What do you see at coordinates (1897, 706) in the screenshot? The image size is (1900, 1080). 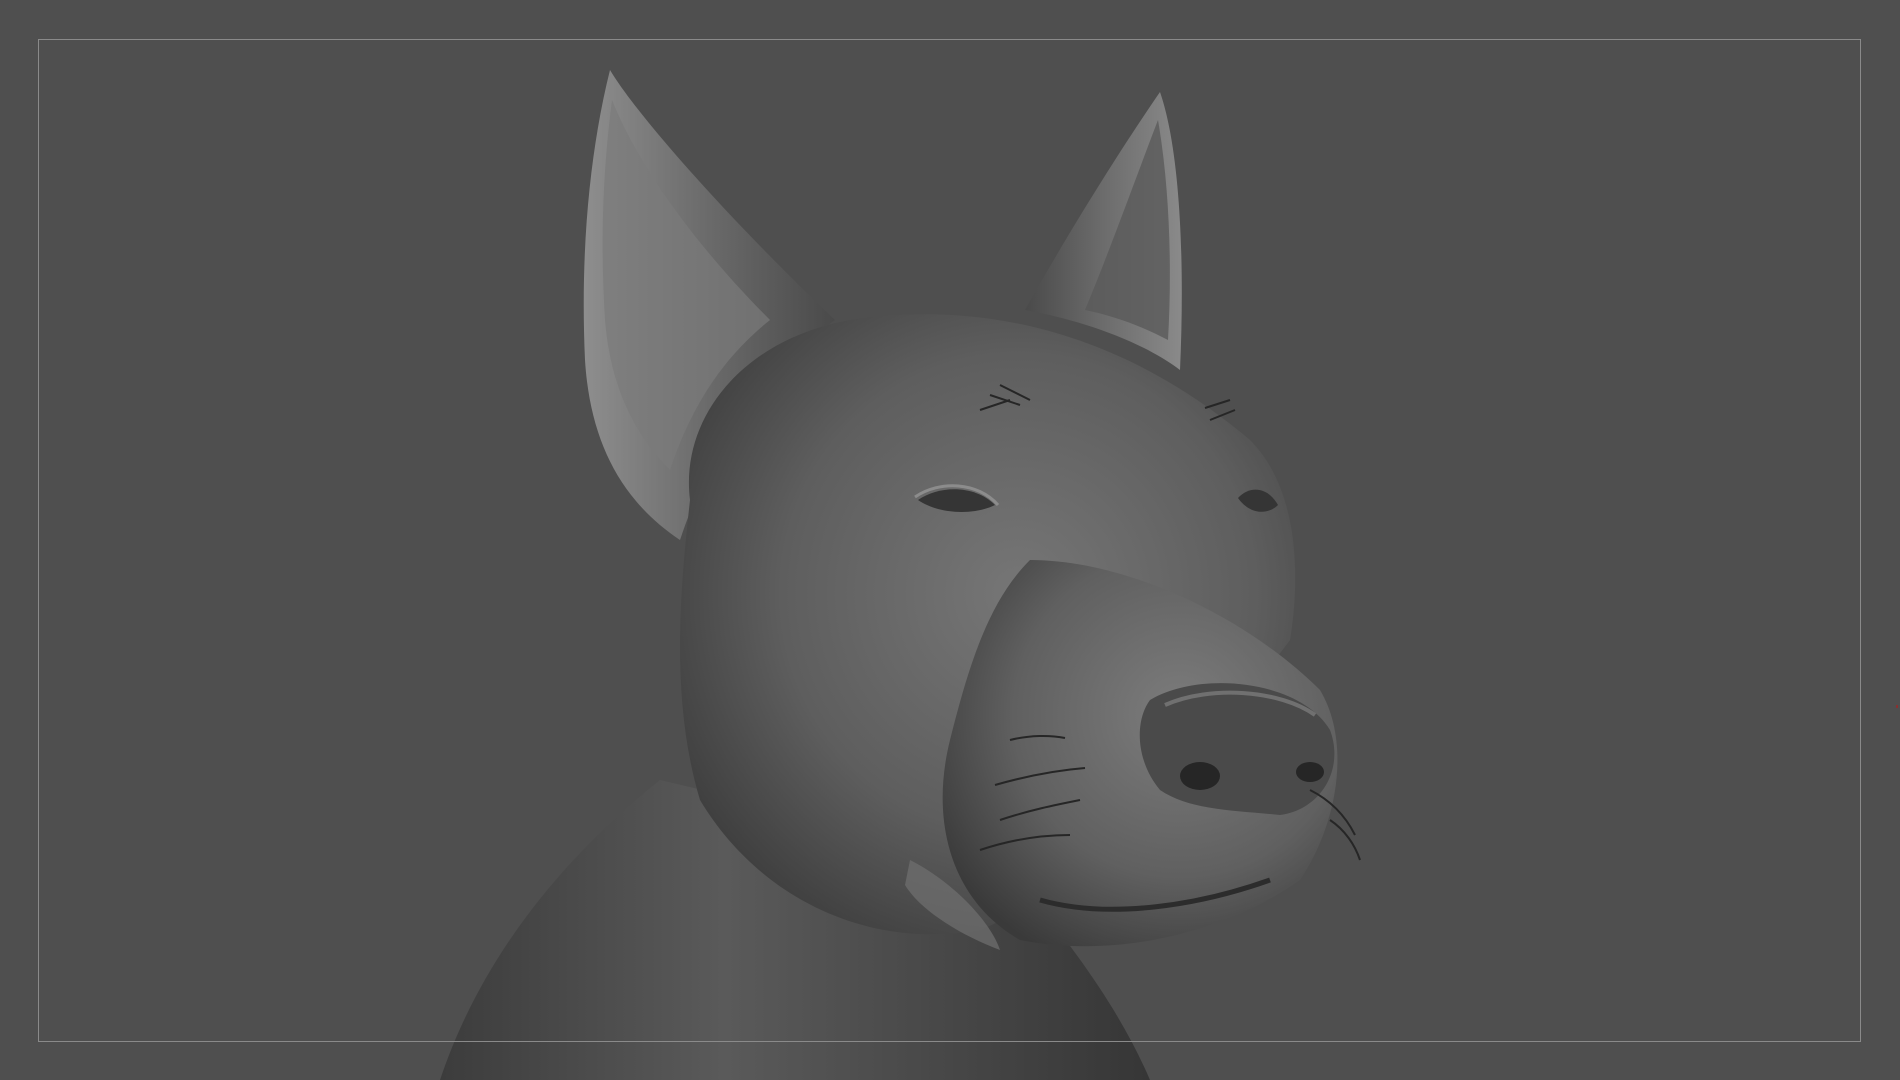 I see `canvas-marker` at bounding box center [1897, 706].